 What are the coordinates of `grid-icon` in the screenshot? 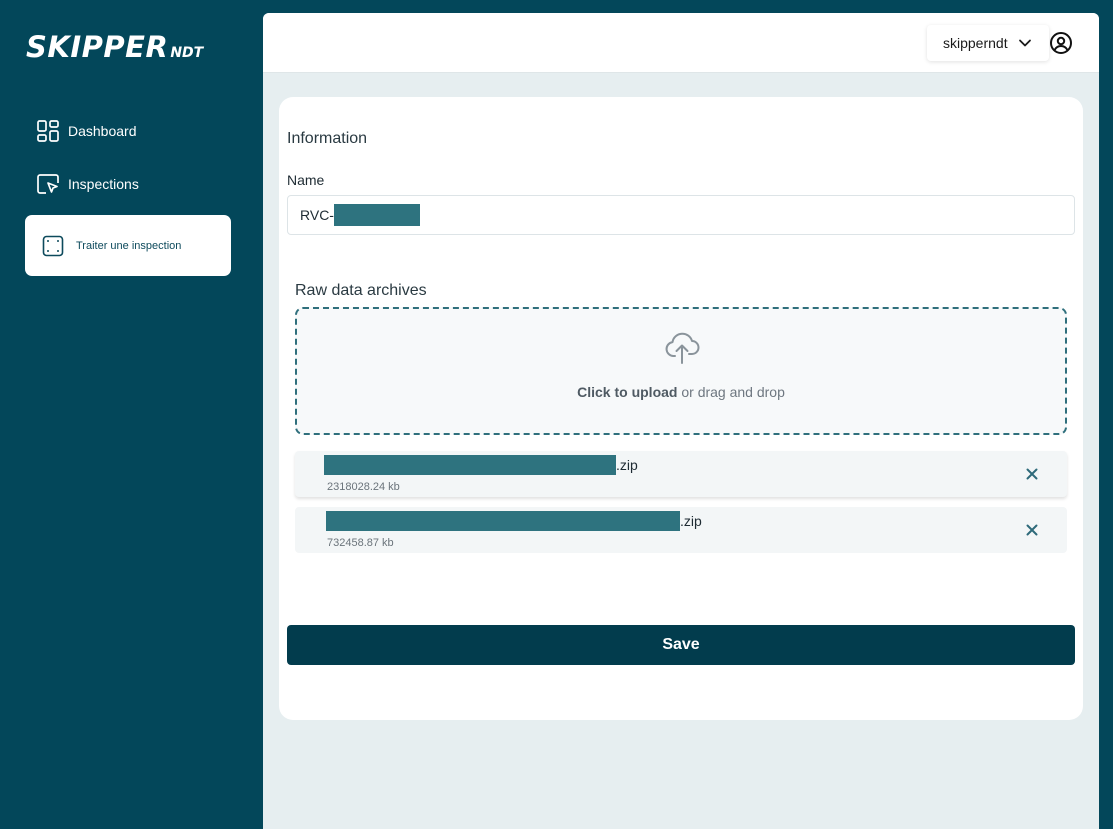 It's located at (48, 131).